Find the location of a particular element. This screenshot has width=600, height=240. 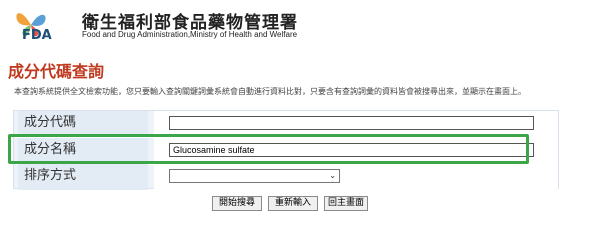

ingredient-code-input is located at coordinates (351, 123).